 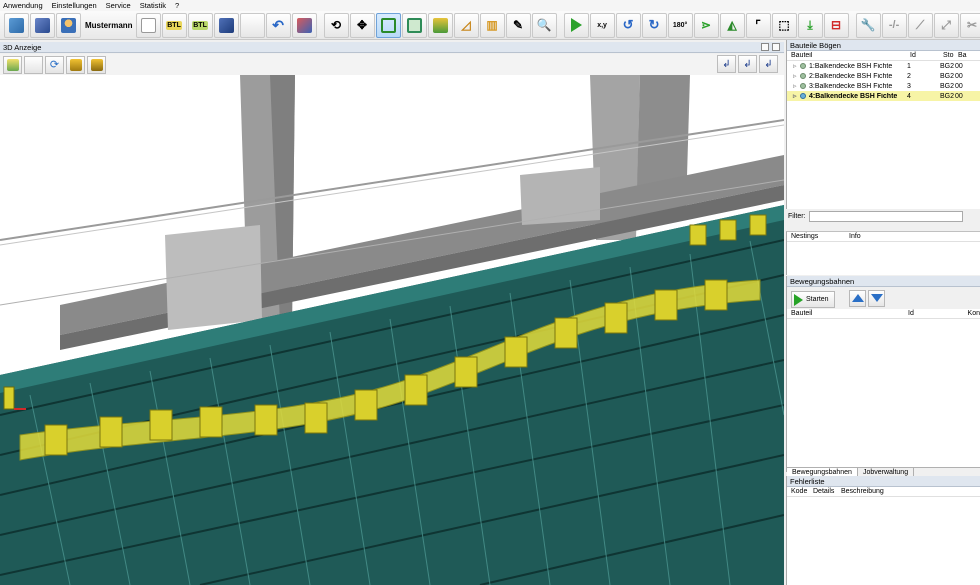 What do you see at coordinates (732, 25) in the screenshot?
I see `mirror-button: ◭` at bounding box center [732, 25].